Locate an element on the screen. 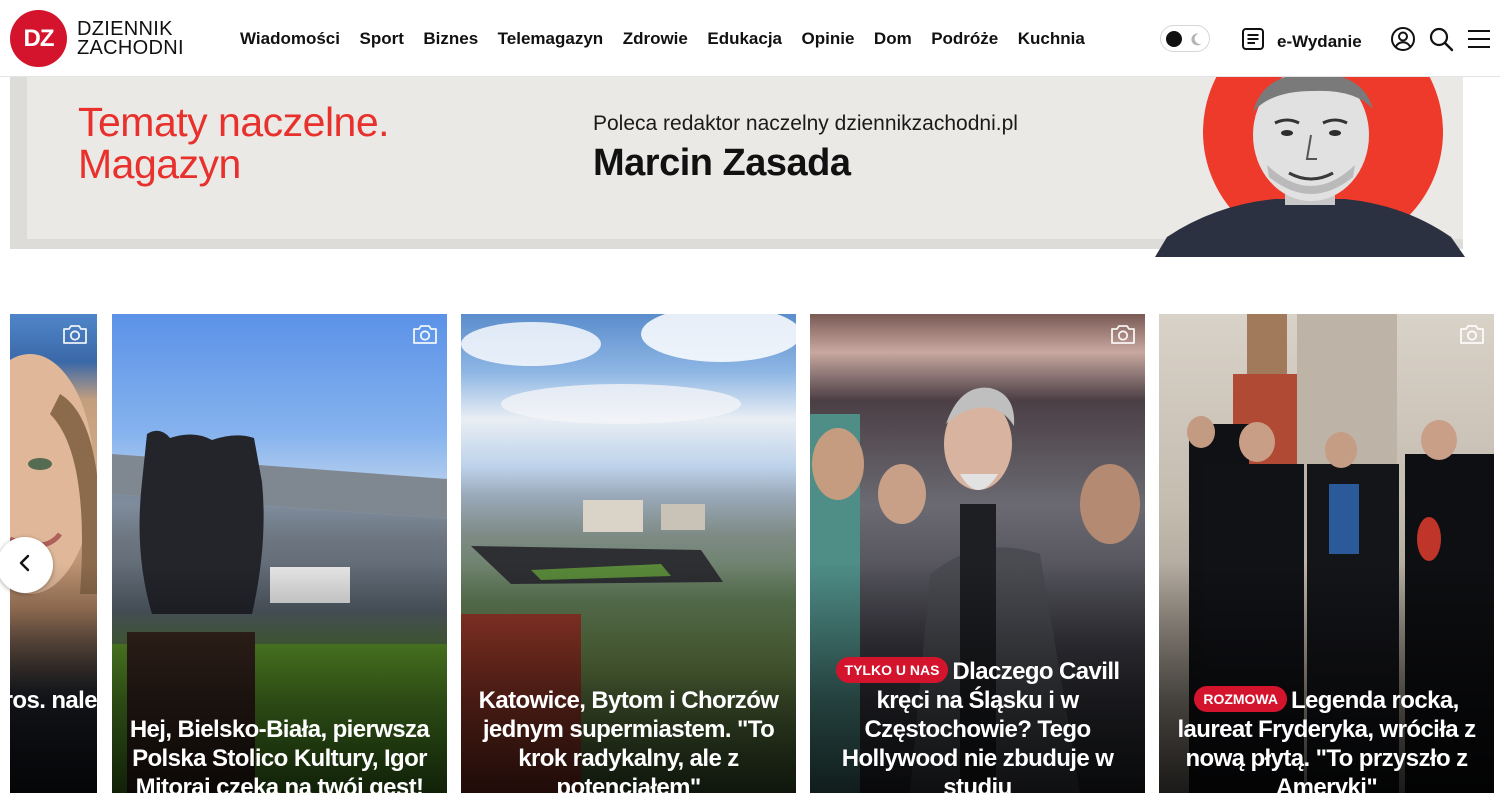 This screenshot has height=793, width=1500. light-mode-dot-icon is located at coordinates (1174, 38).